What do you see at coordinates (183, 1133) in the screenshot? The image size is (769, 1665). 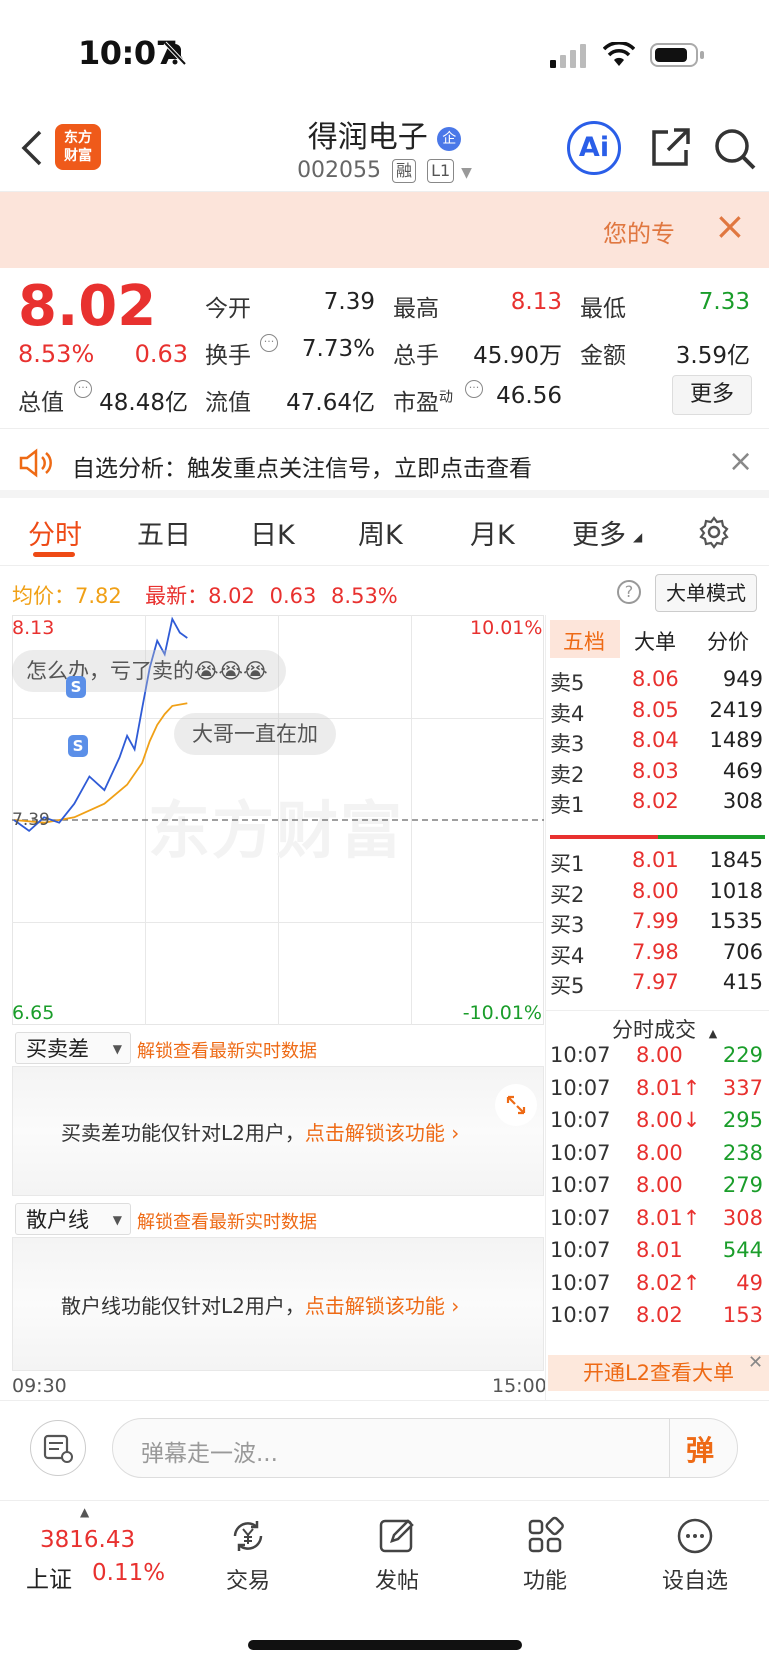 I see `locked-text: 买卖差功能仅针对L2用户，` at bounding box center [183, 1133].